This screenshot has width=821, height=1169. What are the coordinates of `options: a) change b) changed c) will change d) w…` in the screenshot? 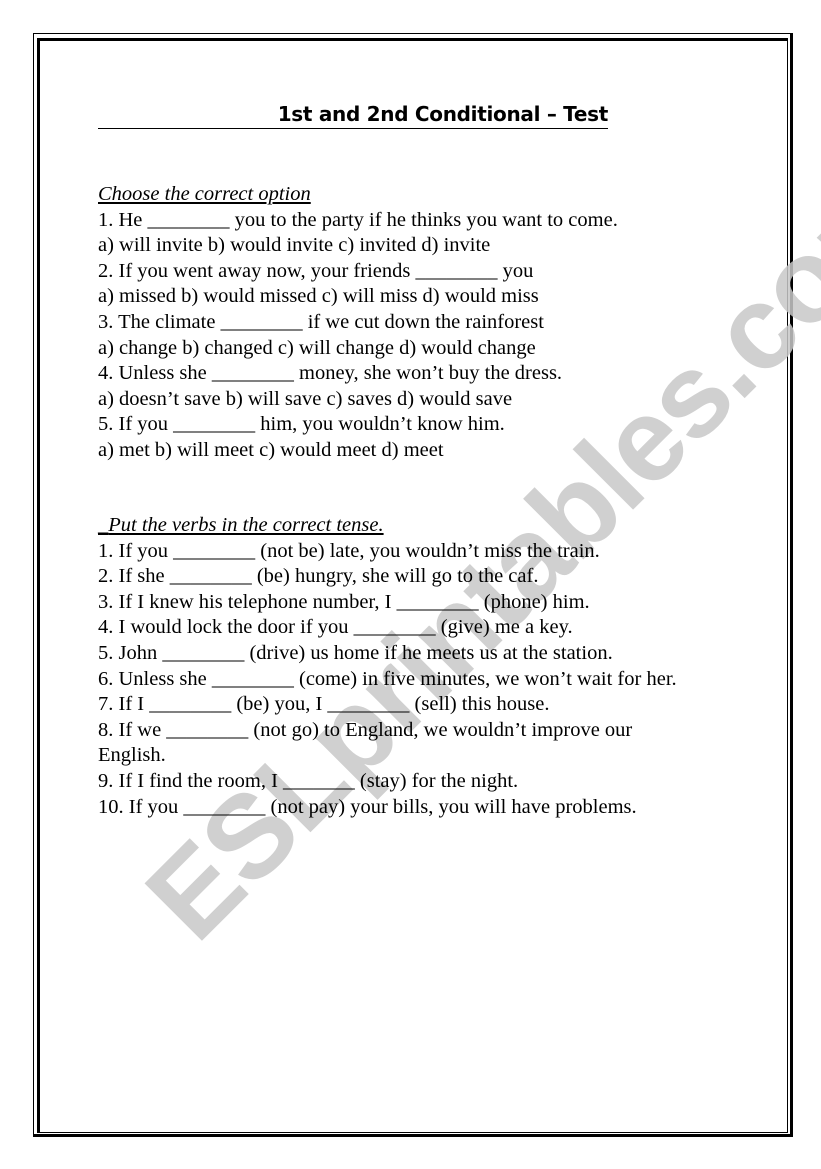 It's located at (317, 347).